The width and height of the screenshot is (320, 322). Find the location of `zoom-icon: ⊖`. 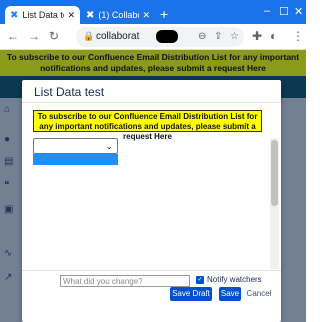

zoom-icon: ⊖ is located at coordinates (202, 36).